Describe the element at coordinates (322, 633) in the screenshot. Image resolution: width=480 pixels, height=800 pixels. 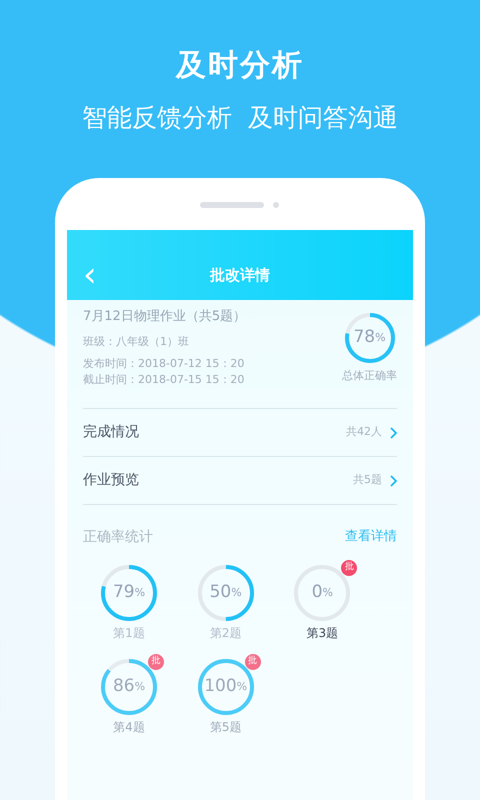
I see `question-label: 第3题` at that location.